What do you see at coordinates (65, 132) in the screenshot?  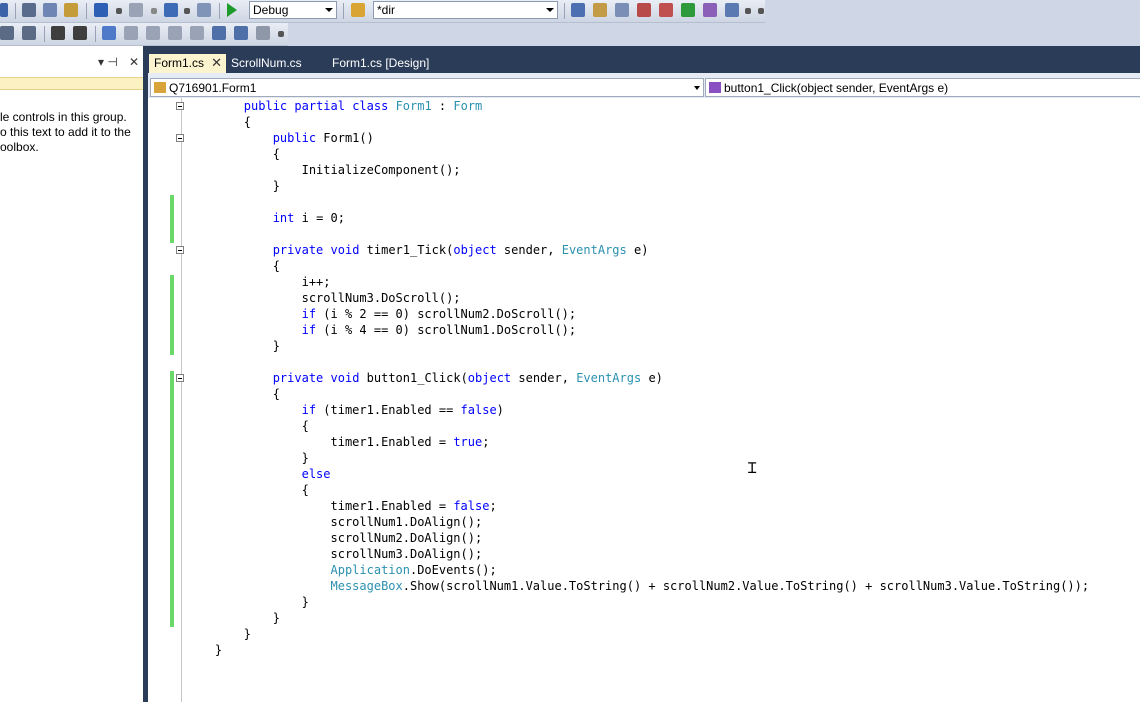 I see `toolbox-message-line: o this text to add it to the` at bounding box center [65, 132].